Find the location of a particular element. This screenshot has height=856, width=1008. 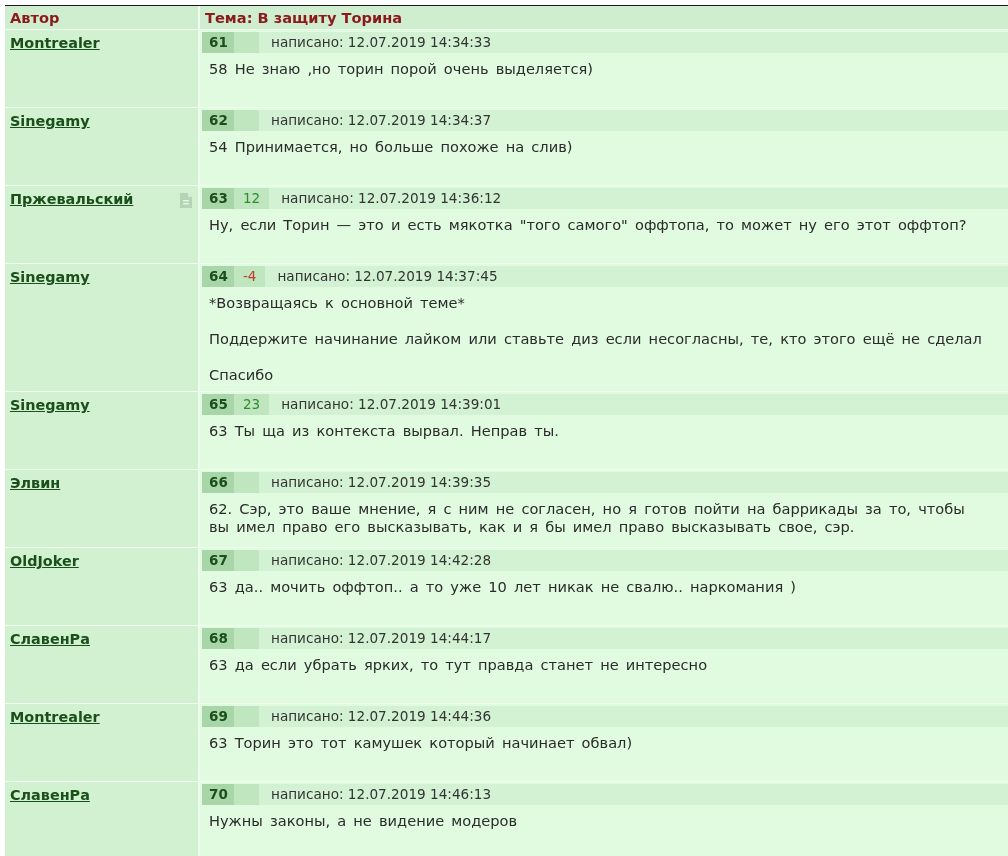

post-text: 58 Не знаю ,но торин порой очень выделяется) is located at coordinates (401, 69).